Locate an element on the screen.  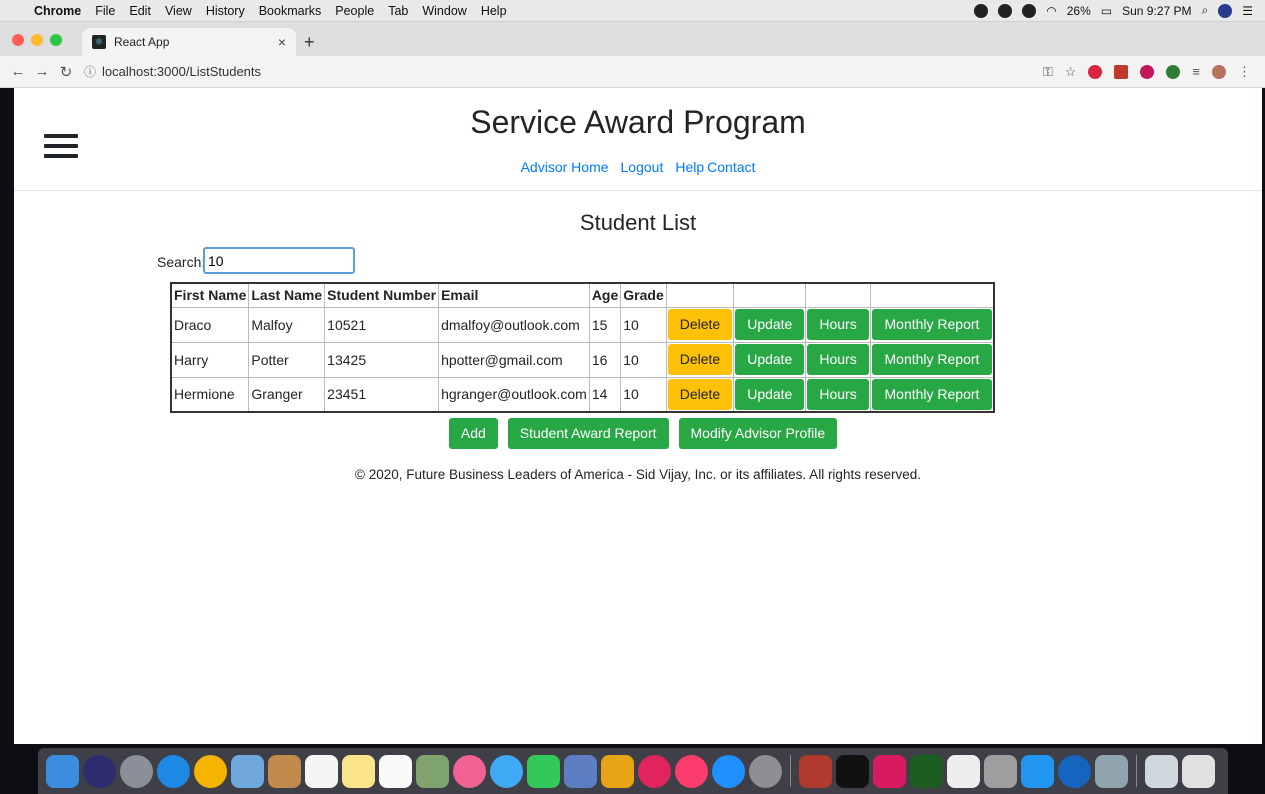
back-arrow-icon: ← is located at coordinates (18, 71).